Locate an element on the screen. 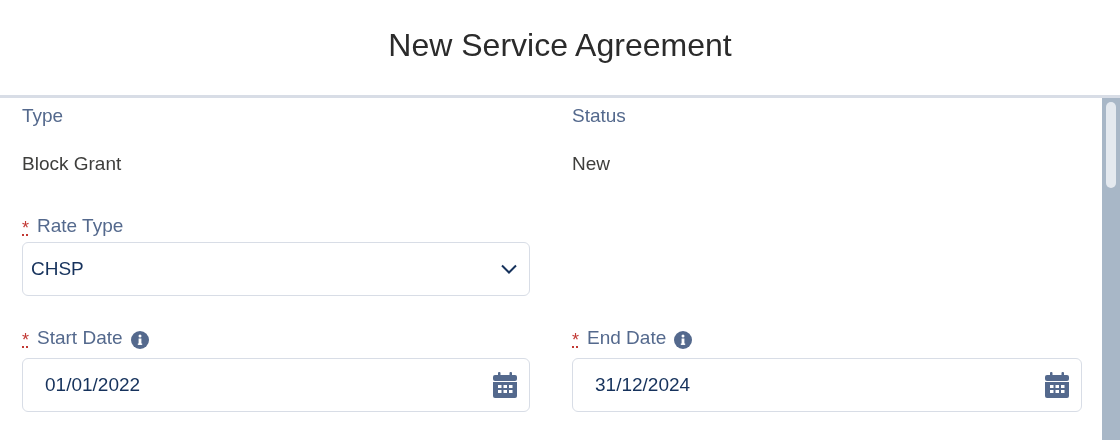 This screenshot has height=440, width=1120. scrollbar is located at coordinates (1111, 269).